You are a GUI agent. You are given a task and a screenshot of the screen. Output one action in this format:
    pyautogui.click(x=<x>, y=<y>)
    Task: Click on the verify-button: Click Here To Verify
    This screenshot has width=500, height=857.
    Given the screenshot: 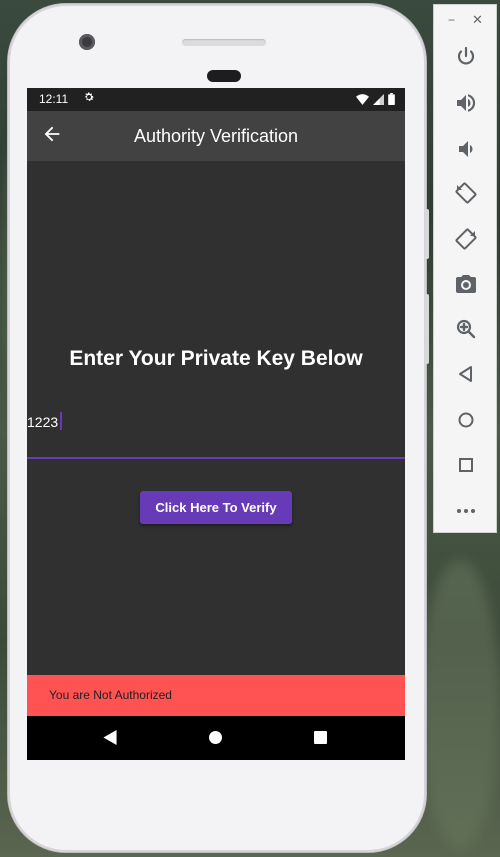 What is the action you would take?
    pyautogui.click(x=216, y=507)
    